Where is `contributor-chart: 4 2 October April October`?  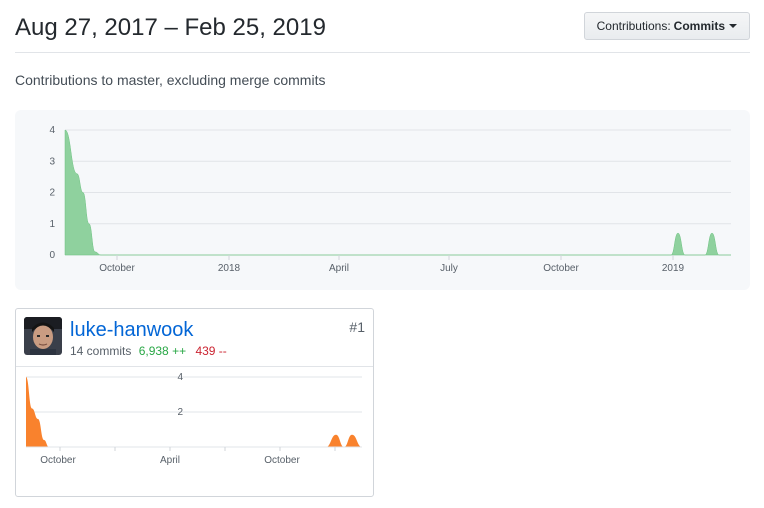 contributor-chart: 4 2 October April October is located at coordinates (194, 419).